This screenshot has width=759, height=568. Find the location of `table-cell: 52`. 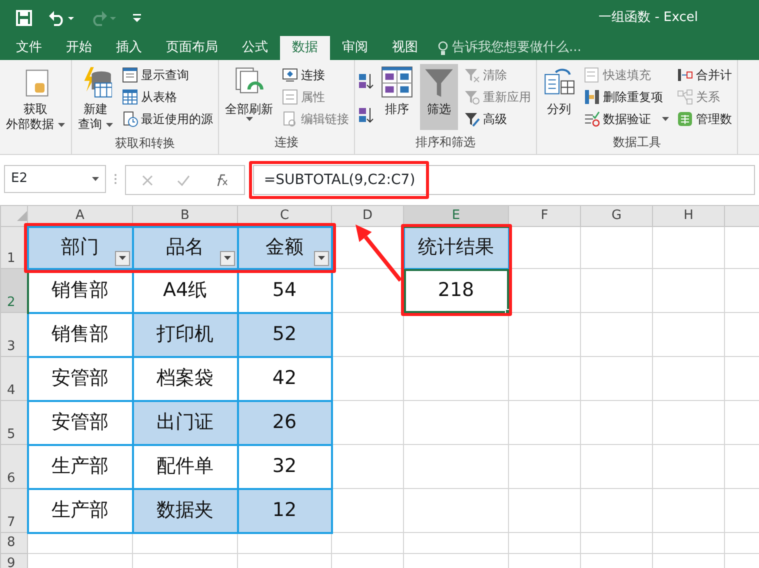

table-cell: 52 is located at coordinates (285, 334).